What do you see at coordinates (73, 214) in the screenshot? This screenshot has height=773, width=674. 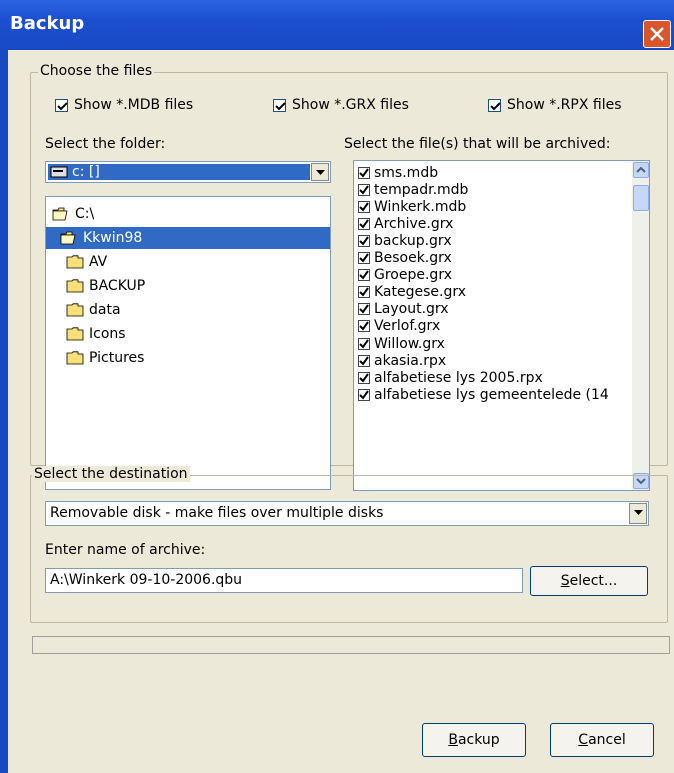 I see `tree-item: C:\` at bounding box center [73, 214].